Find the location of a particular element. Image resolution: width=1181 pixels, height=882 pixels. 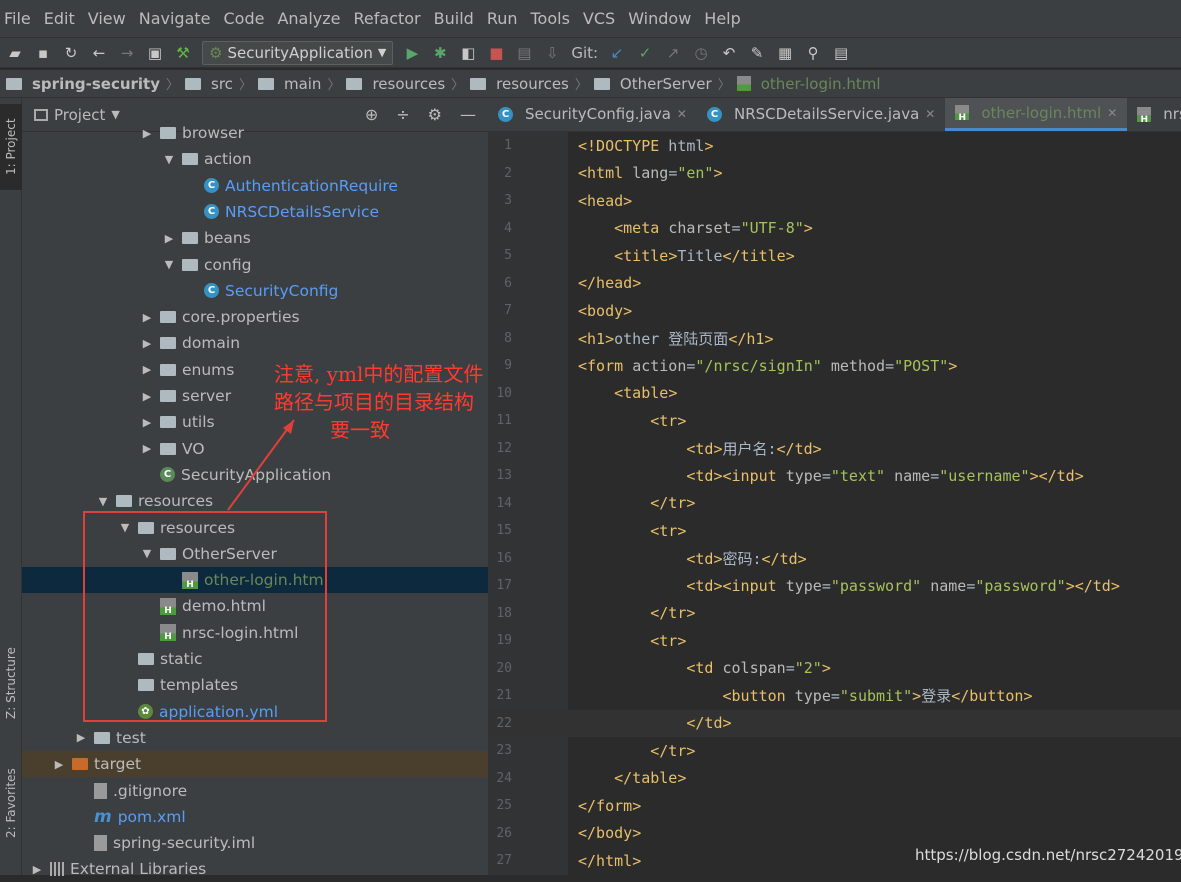

back-icon: ← is located at coordinates (99, 53).